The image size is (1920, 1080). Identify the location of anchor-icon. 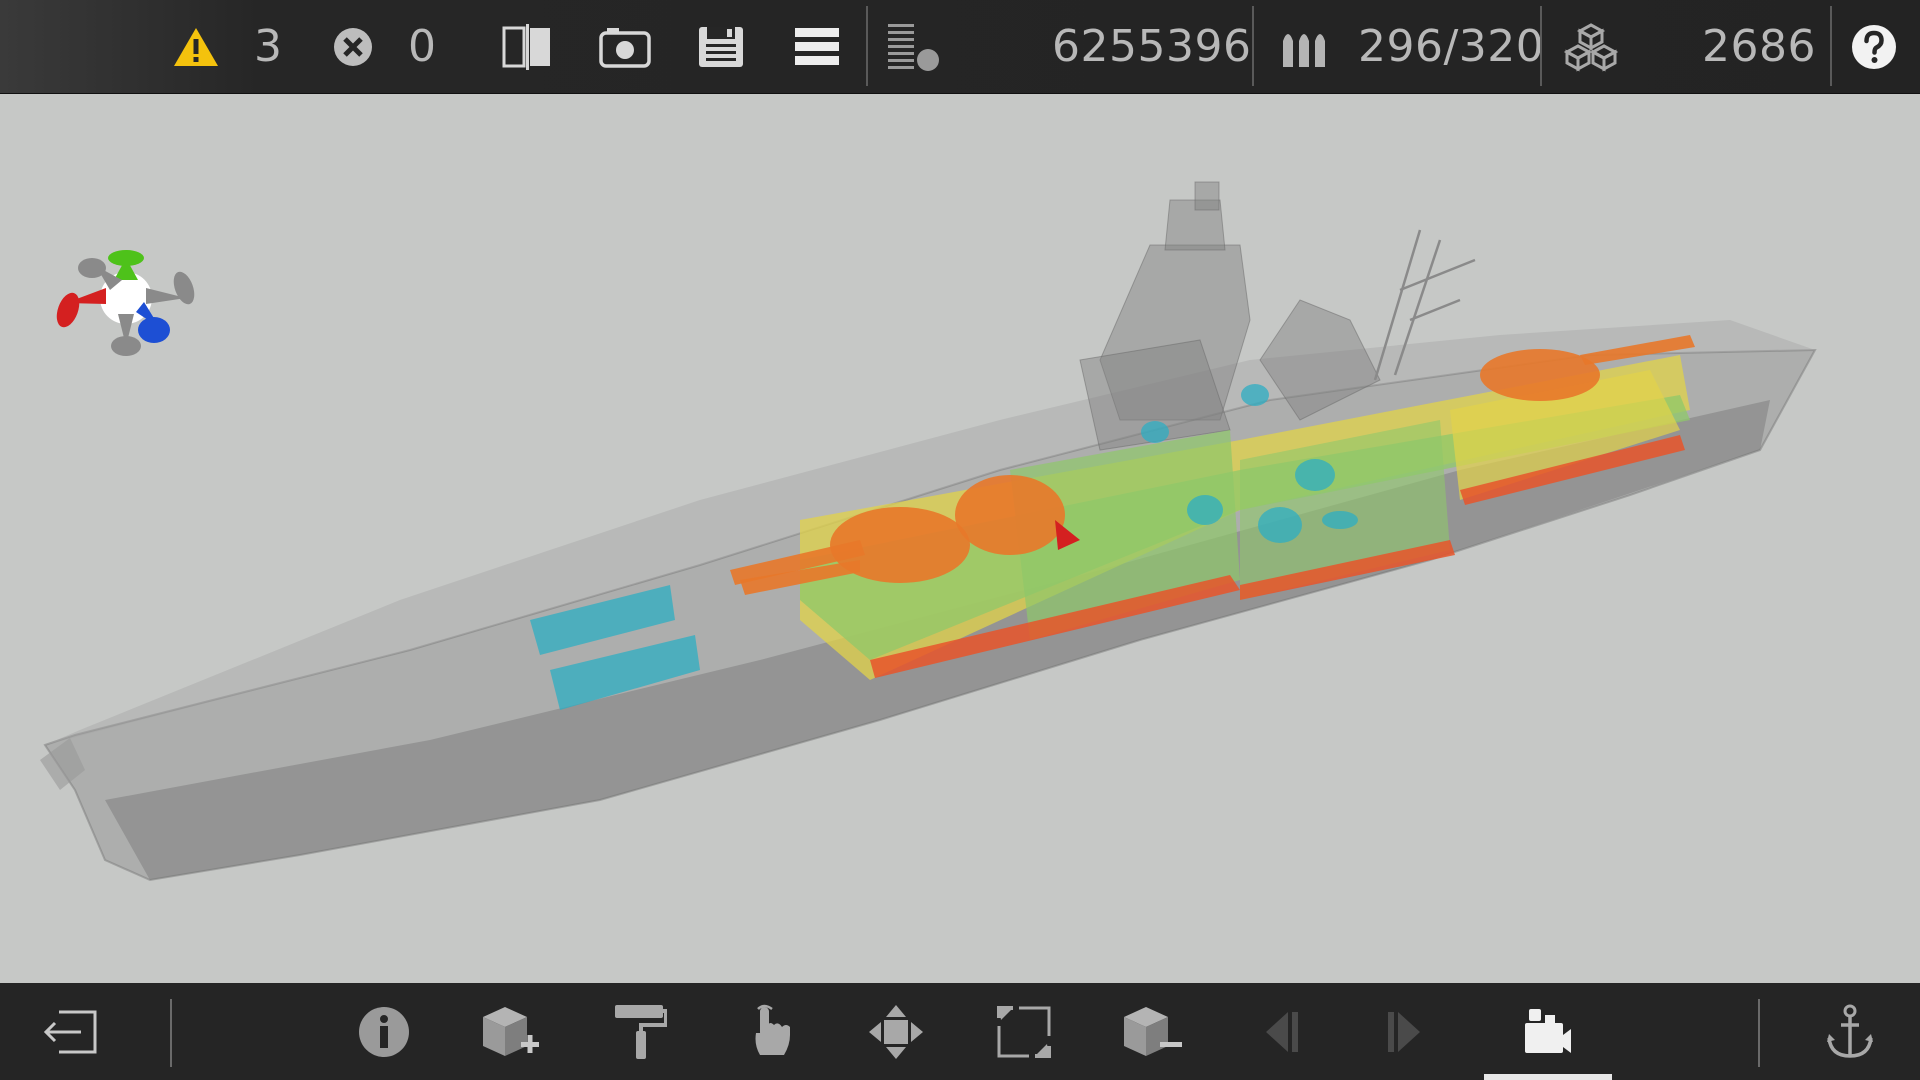
(1850, 1032).